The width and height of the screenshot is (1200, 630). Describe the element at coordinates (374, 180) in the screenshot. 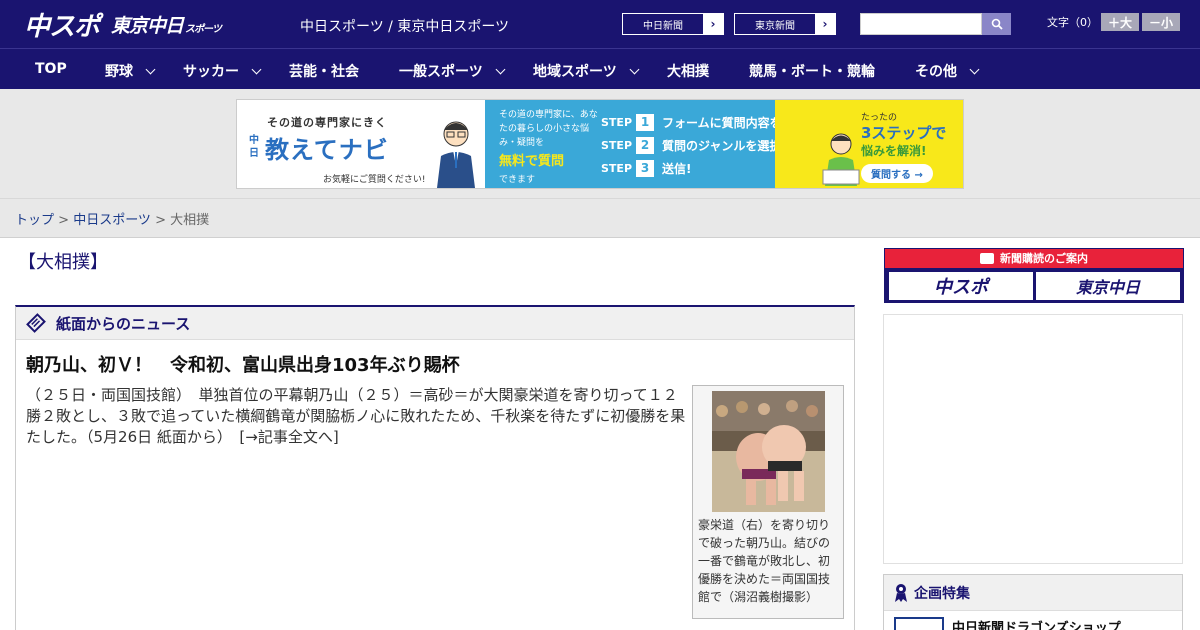

I see `banner-small-text: お気軽にご質問ください!` at that location.